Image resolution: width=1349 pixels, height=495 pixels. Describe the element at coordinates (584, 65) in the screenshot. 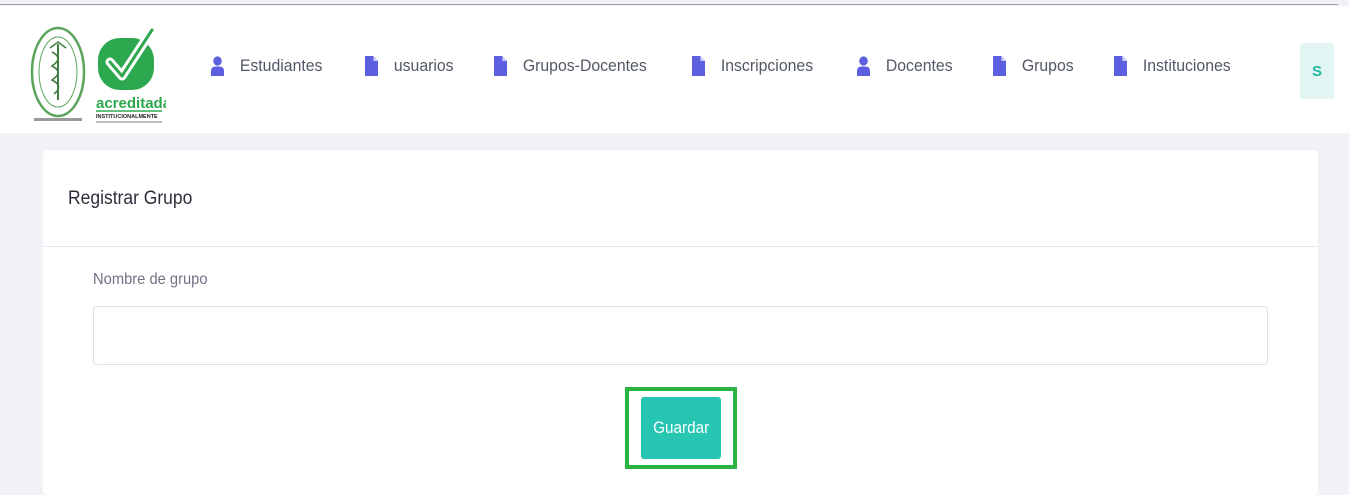

I see `nav-item-label: Grupos-Docentes` at that location.